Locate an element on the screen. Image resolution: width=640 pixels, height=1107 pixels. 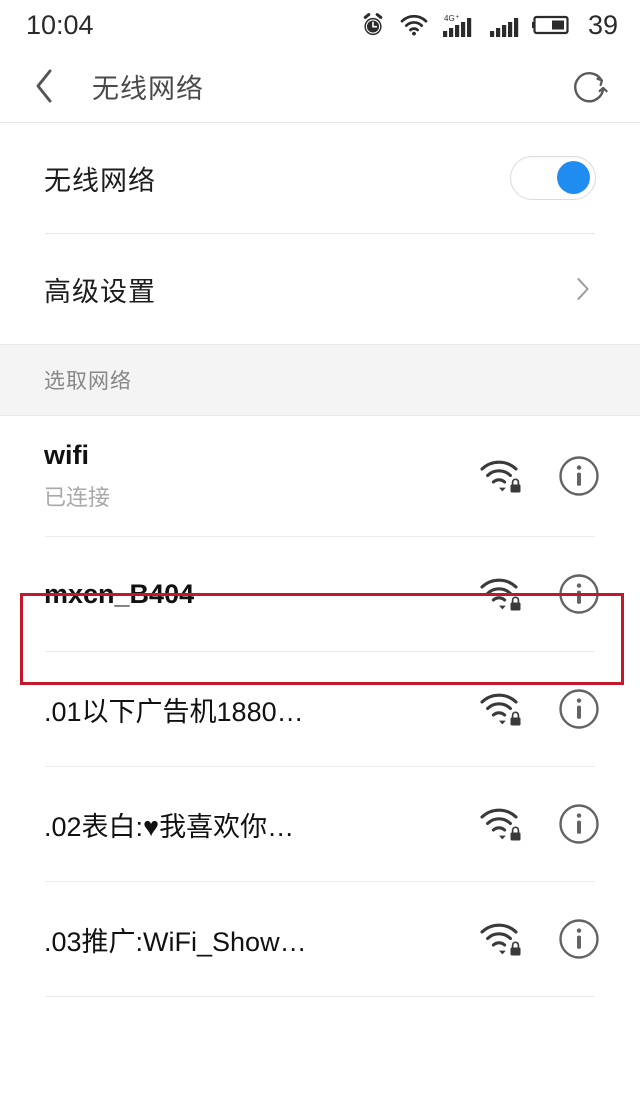
wifi-toggle-row: 无线网络 is located at coordinates (320, 178).